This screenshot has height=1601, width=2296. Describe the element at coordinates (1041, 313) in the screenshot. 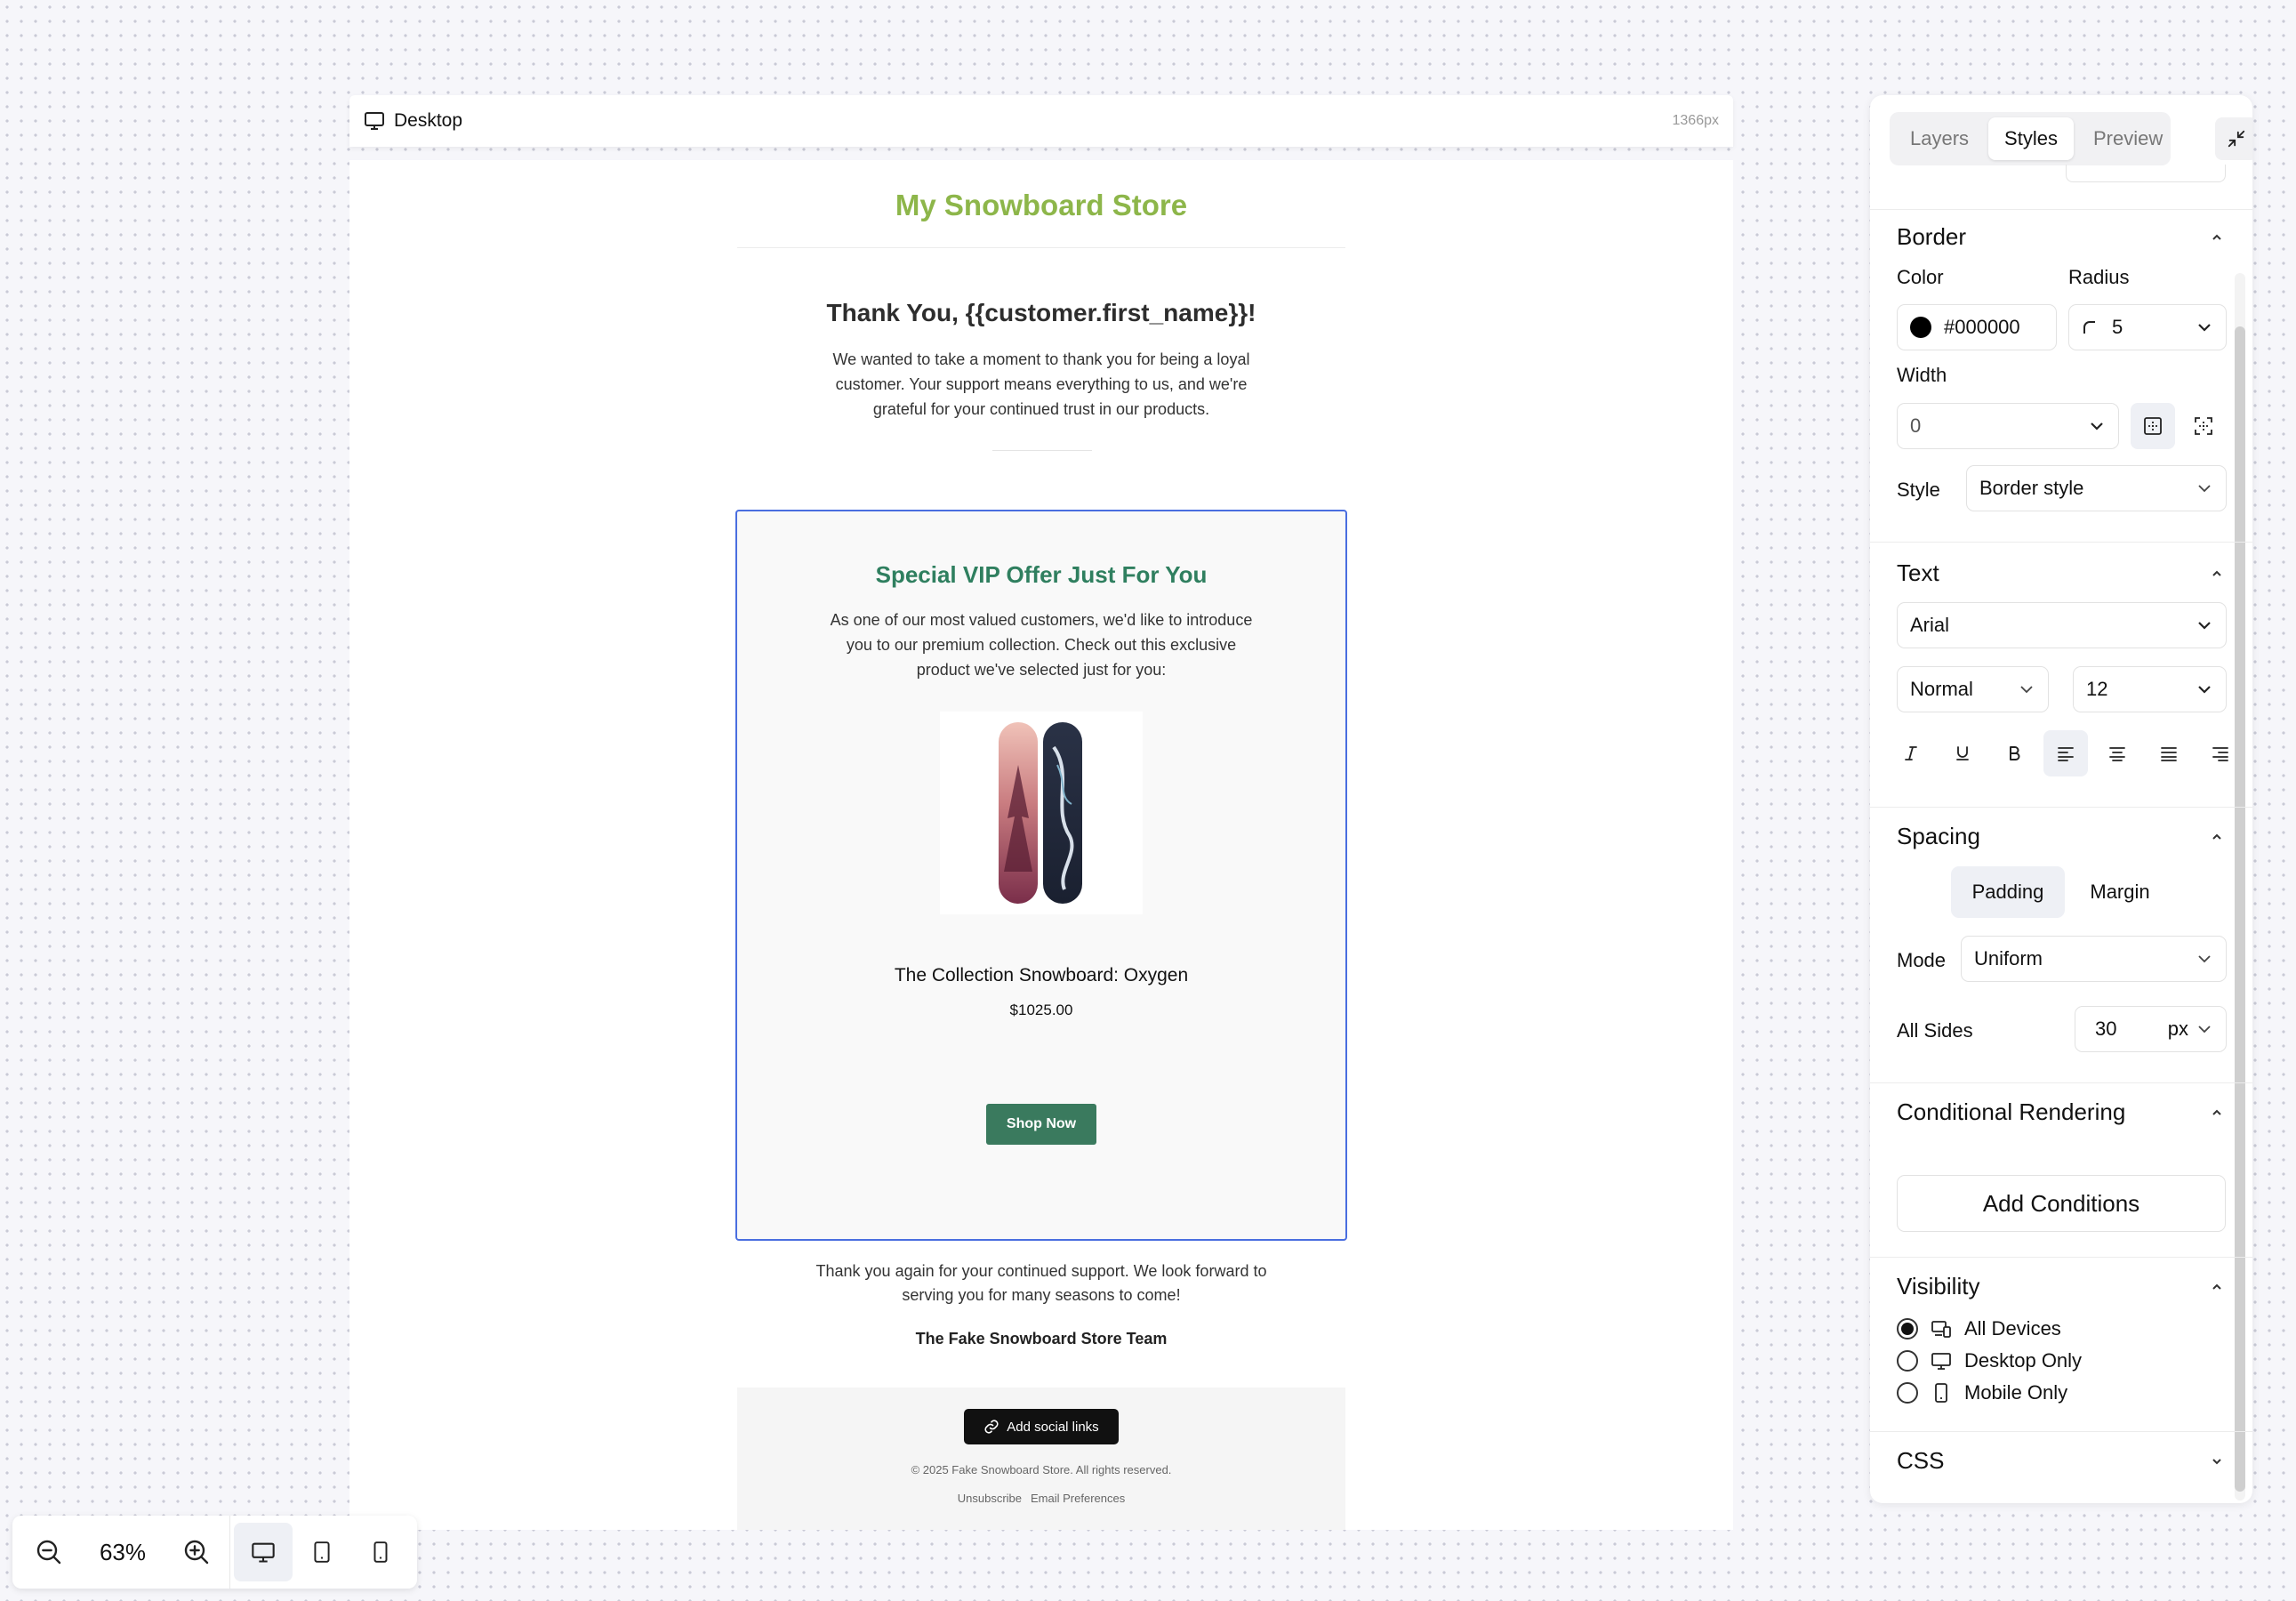

I see `greeting-heading: Thank You, {{customer.first_name}}!` at that location.